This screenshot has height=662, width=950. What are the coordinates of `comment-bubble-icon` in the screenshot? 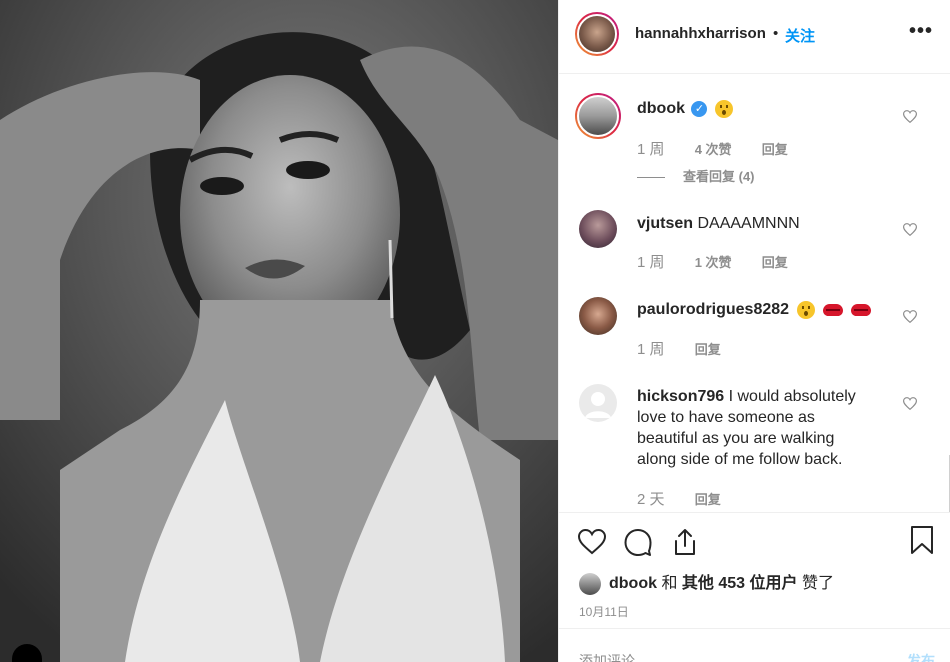 It's located at (638, 542).